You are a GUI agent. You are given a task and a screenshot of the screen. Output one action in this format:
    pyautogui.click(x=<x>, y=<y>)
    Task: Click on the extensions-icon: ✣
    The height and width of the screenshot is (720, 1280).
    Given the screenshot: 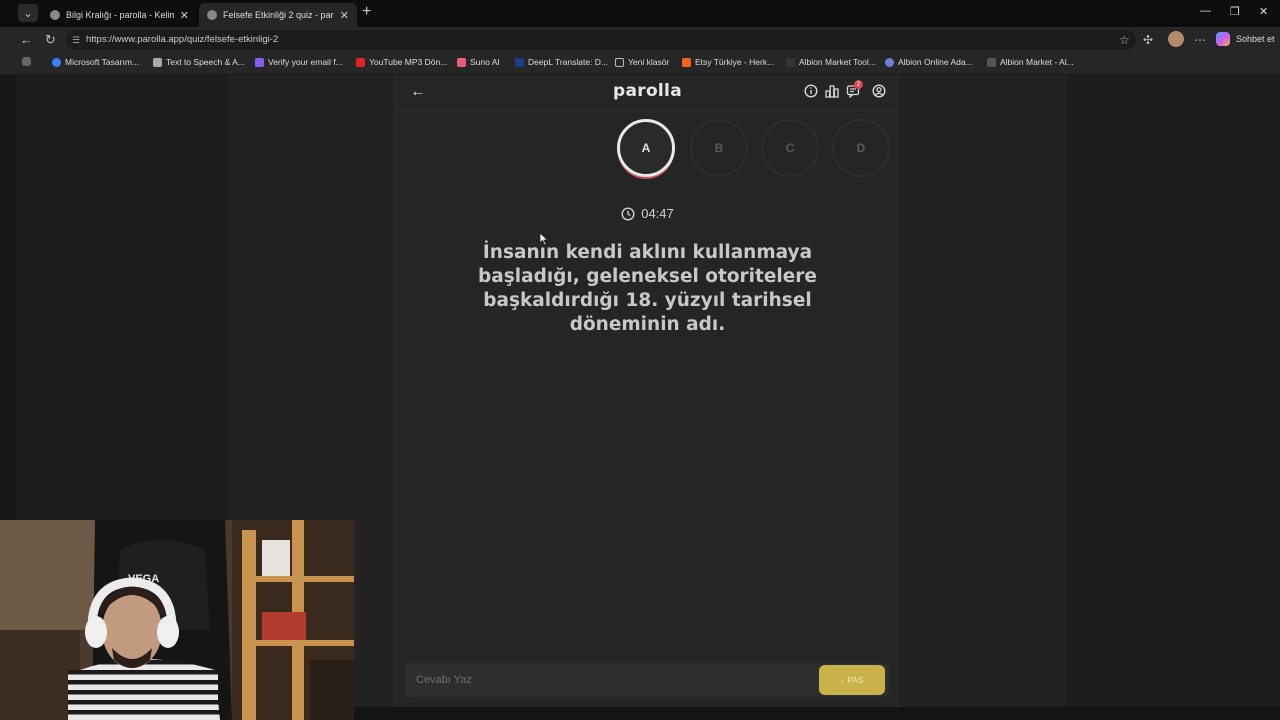 What is the action you would take?
    pyautogui.click(x=1148, y=40)
    